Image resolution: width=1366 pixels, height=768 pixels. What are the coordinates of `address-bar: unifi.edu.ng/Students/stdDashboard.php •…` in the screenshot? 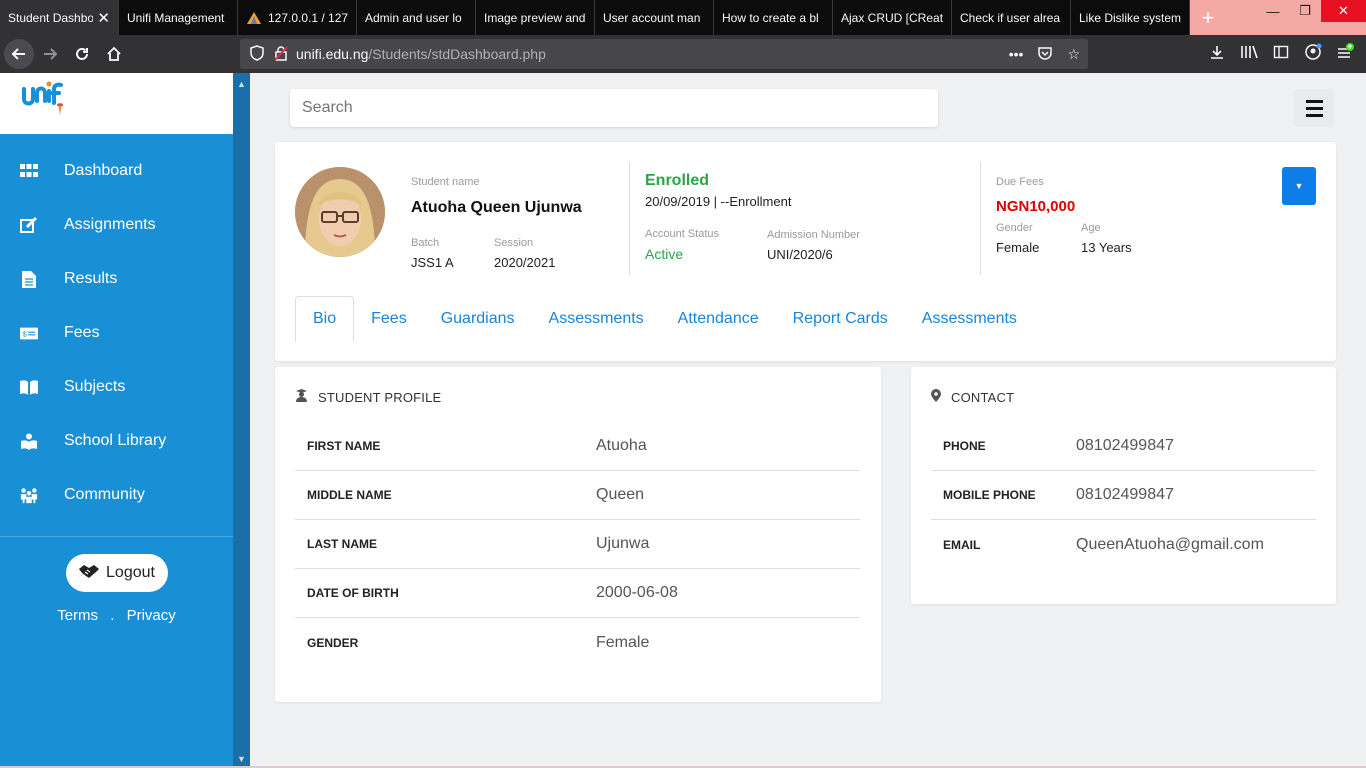 It's located at (664, 54).